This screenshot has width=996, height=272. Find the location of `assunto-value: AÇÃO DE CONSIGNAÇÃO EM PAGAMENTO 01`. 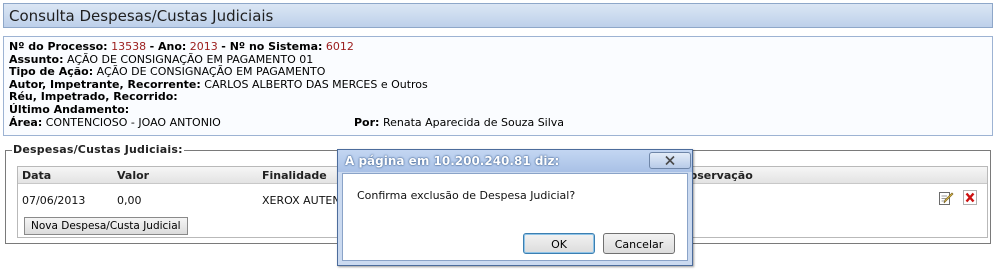

assunto-value: AÇÃO DE CONSIGNAÇÃO EM PAGAMENTO 01 is located at coordinates (190, 59).